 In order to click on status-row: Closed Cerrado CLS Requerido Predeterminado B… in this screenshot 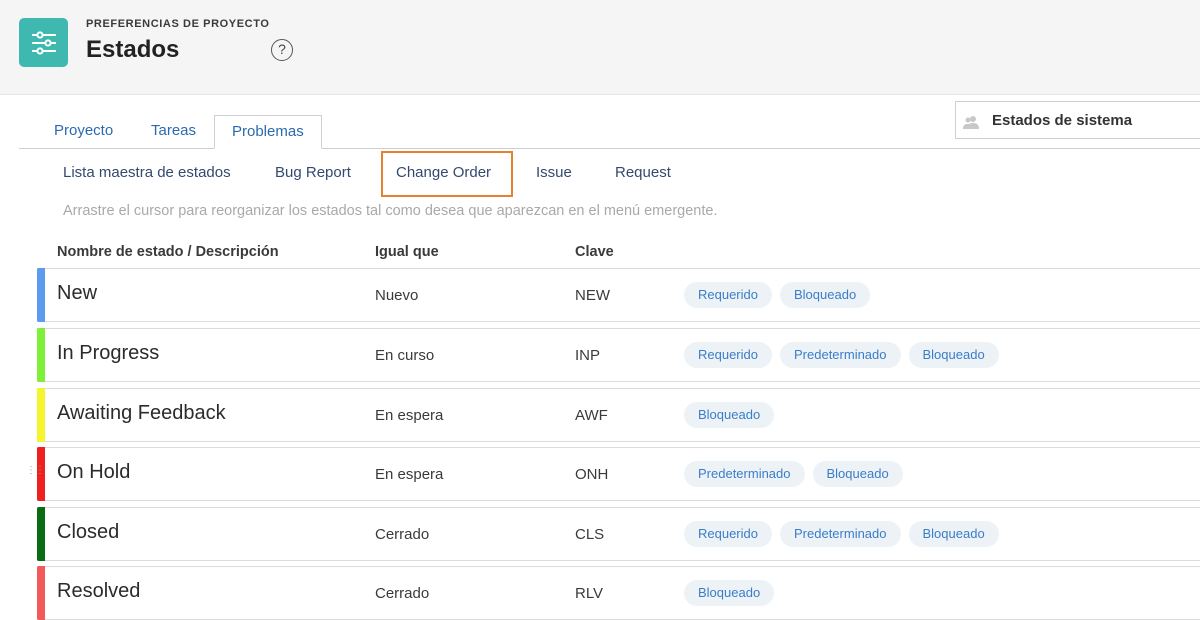, I will do `click(618, 534)`.